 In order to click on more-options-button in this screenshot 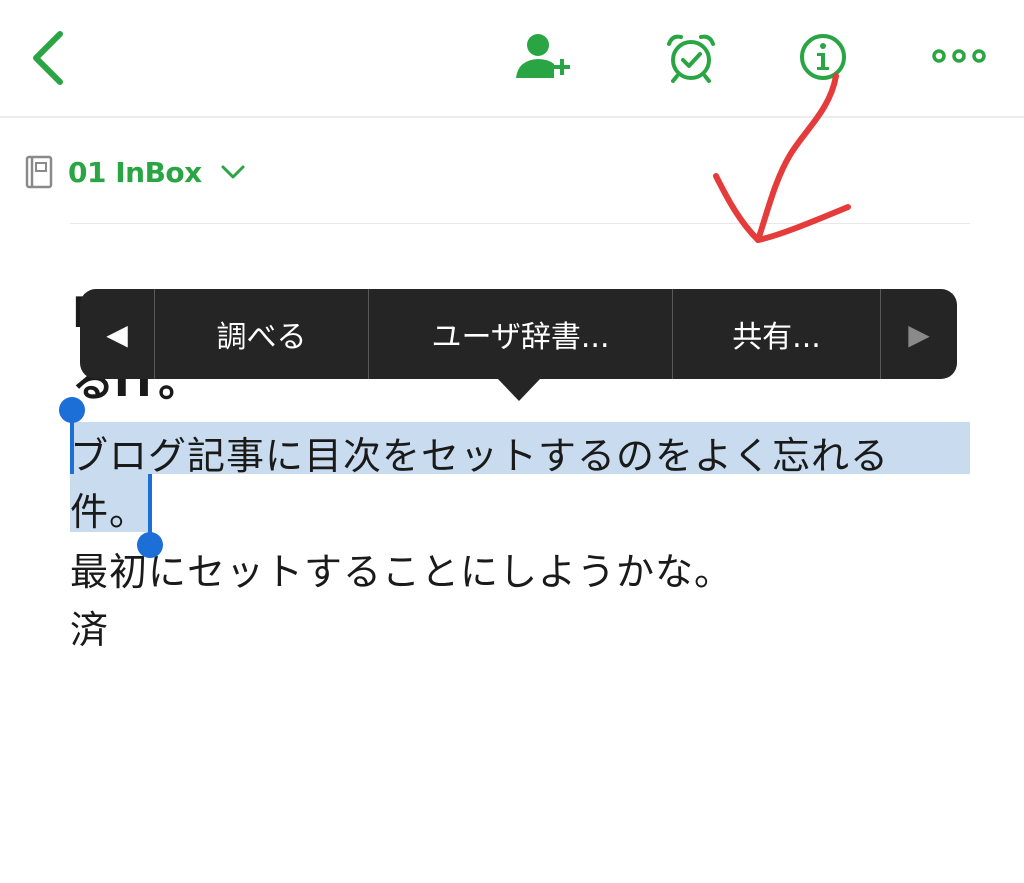, I will do `click(959, 56)`.